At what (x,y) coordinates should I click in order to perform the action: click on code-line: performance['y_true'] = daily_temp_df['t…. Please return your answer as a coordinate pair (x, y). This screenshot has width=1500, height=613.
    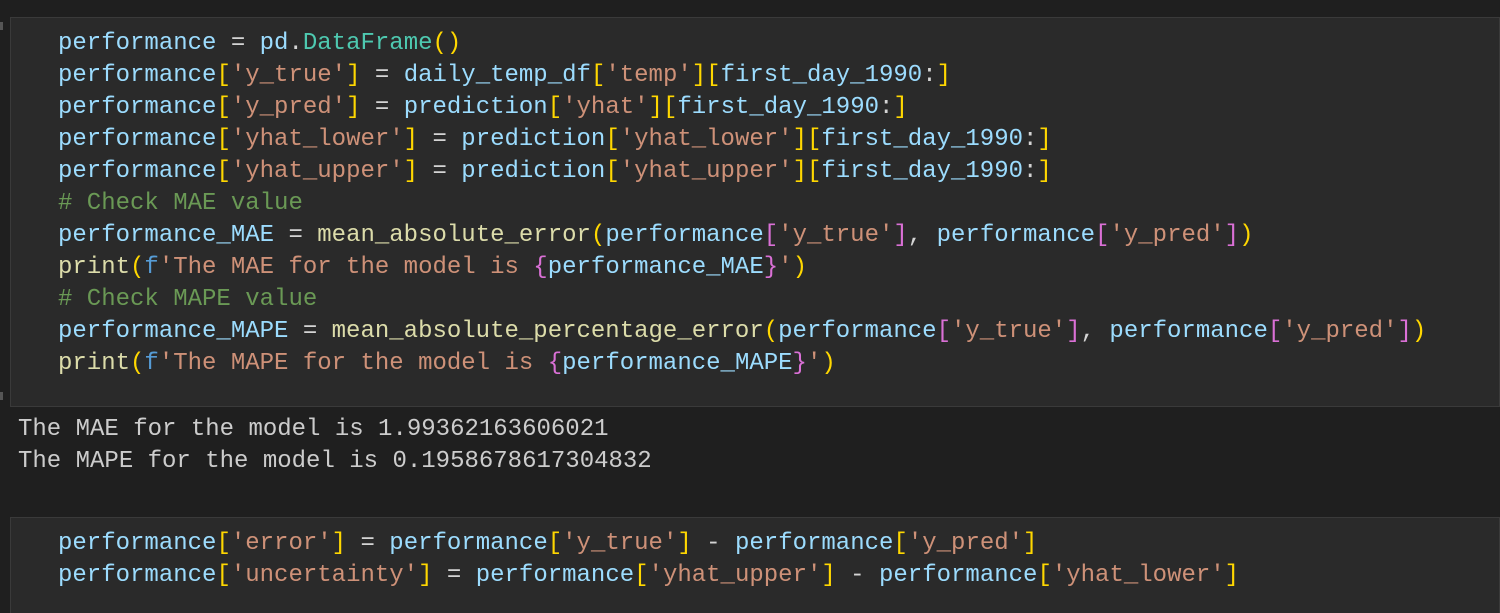
    Looking at the image, I should click on (742, 76).